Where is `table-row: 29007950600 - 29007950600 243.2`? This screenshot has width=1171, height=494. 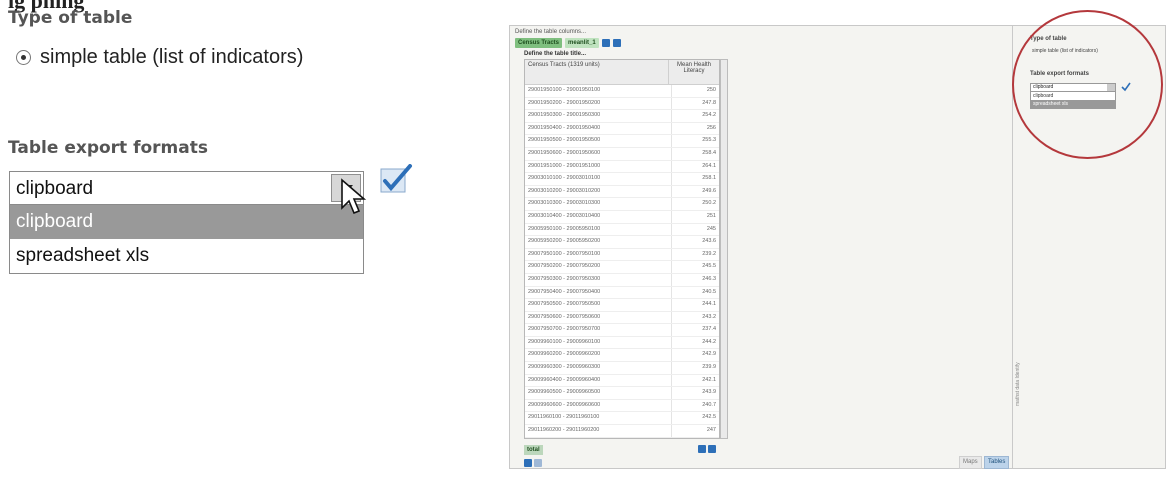 table-row: 29007950600 - 29007950600 243.2 is located at coordinates (622, 318).